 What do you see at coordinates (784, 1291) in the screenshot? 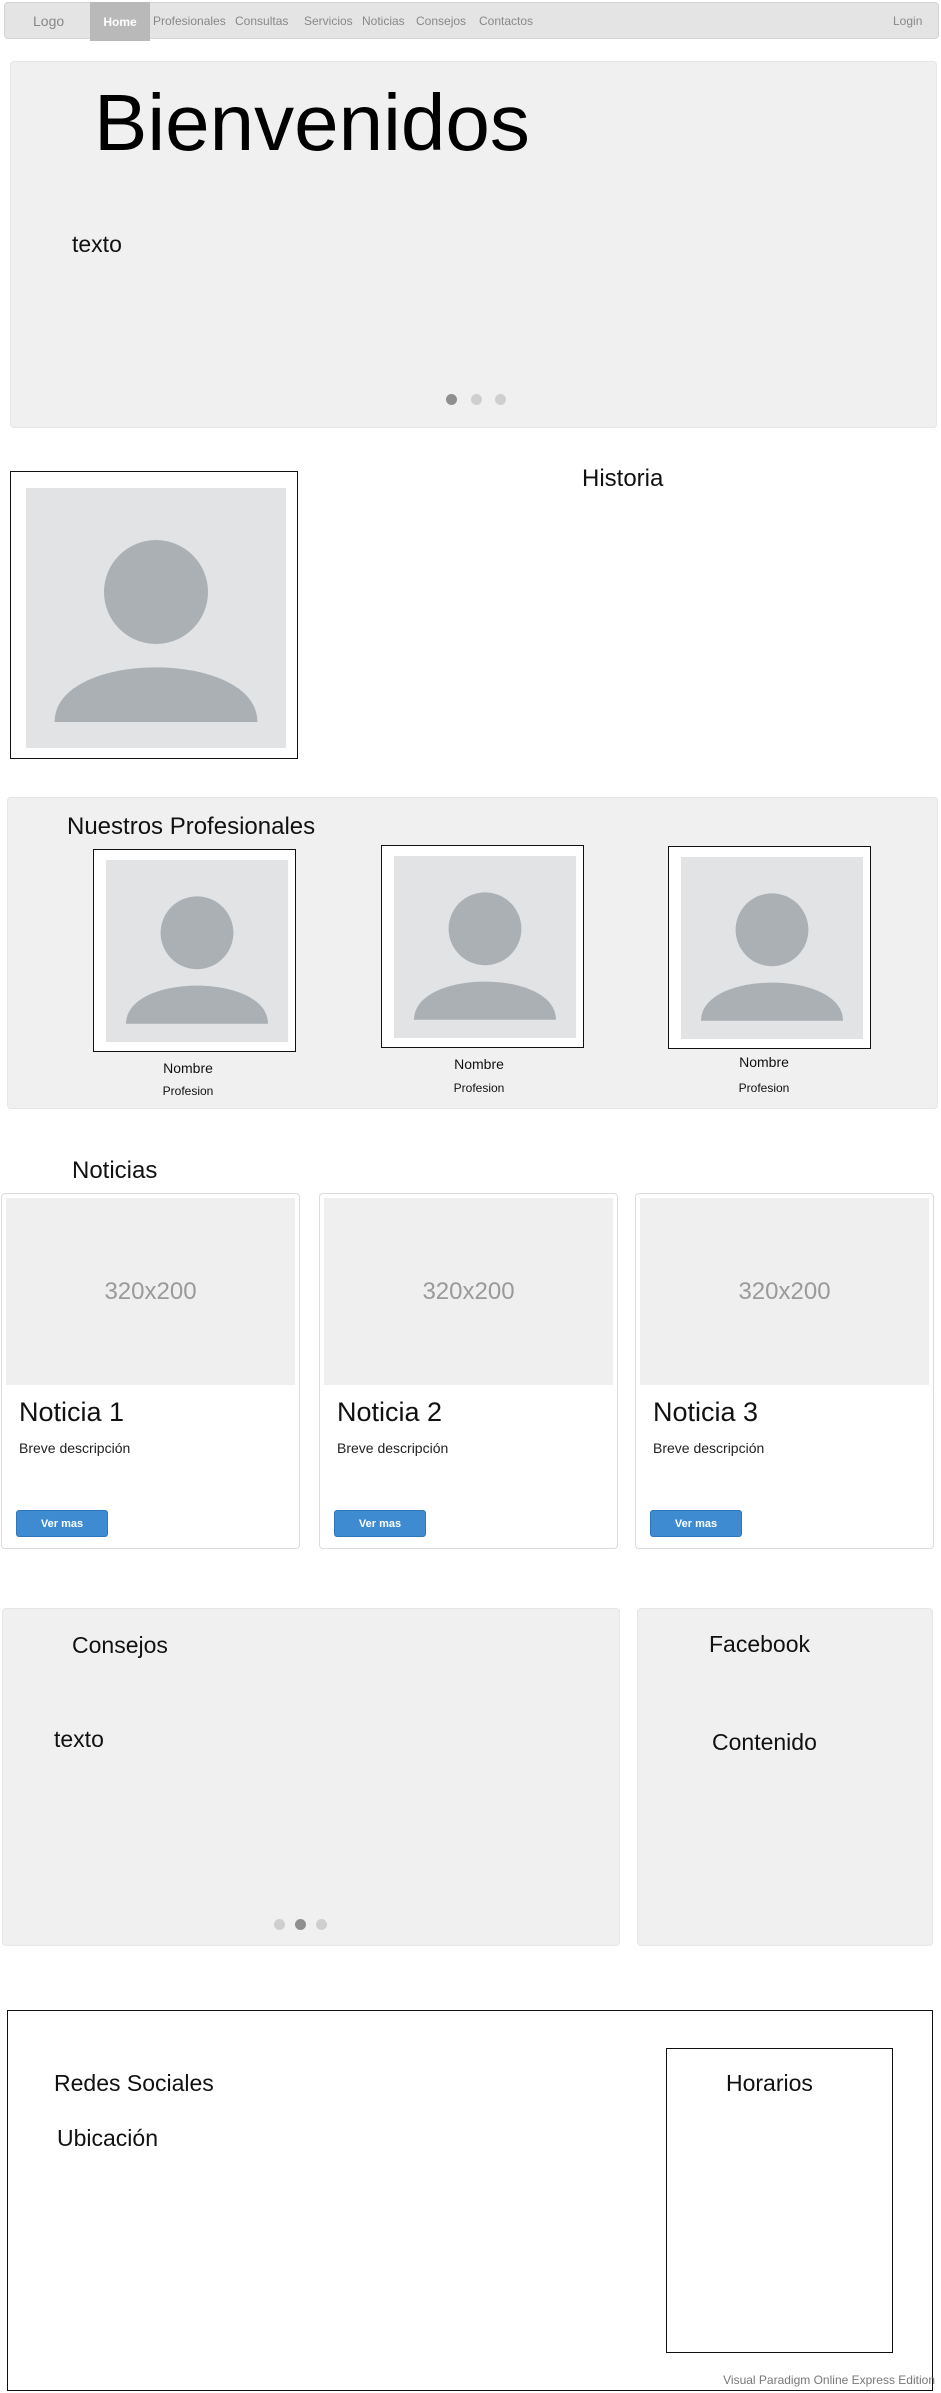
I see `news-card-3-image: 320x200` at bounding box center [784, 1291].